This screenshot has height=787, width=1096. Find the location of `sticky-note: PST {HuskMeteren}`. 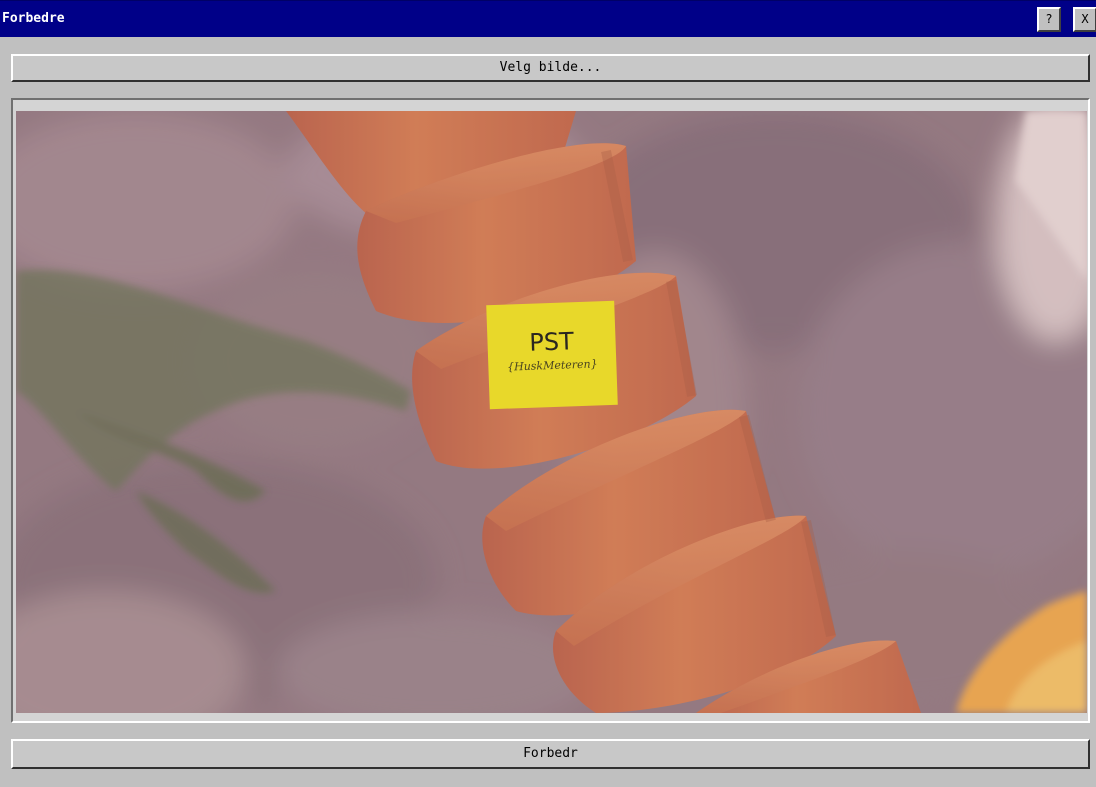

sticky-note: PST {HuskMeteren} is located at coordinates (552, 355).